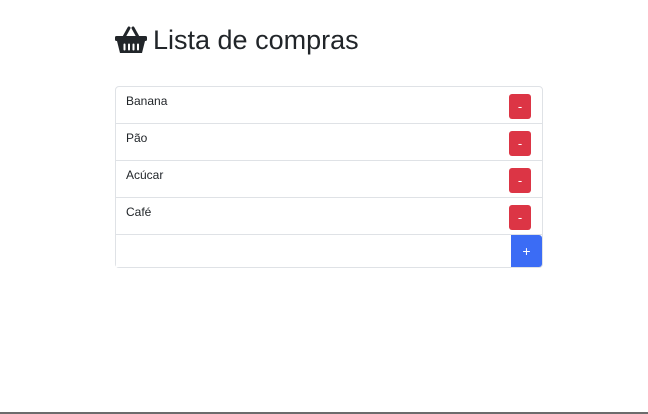  I want to click on list-item: Pão -, so click(329, 142).